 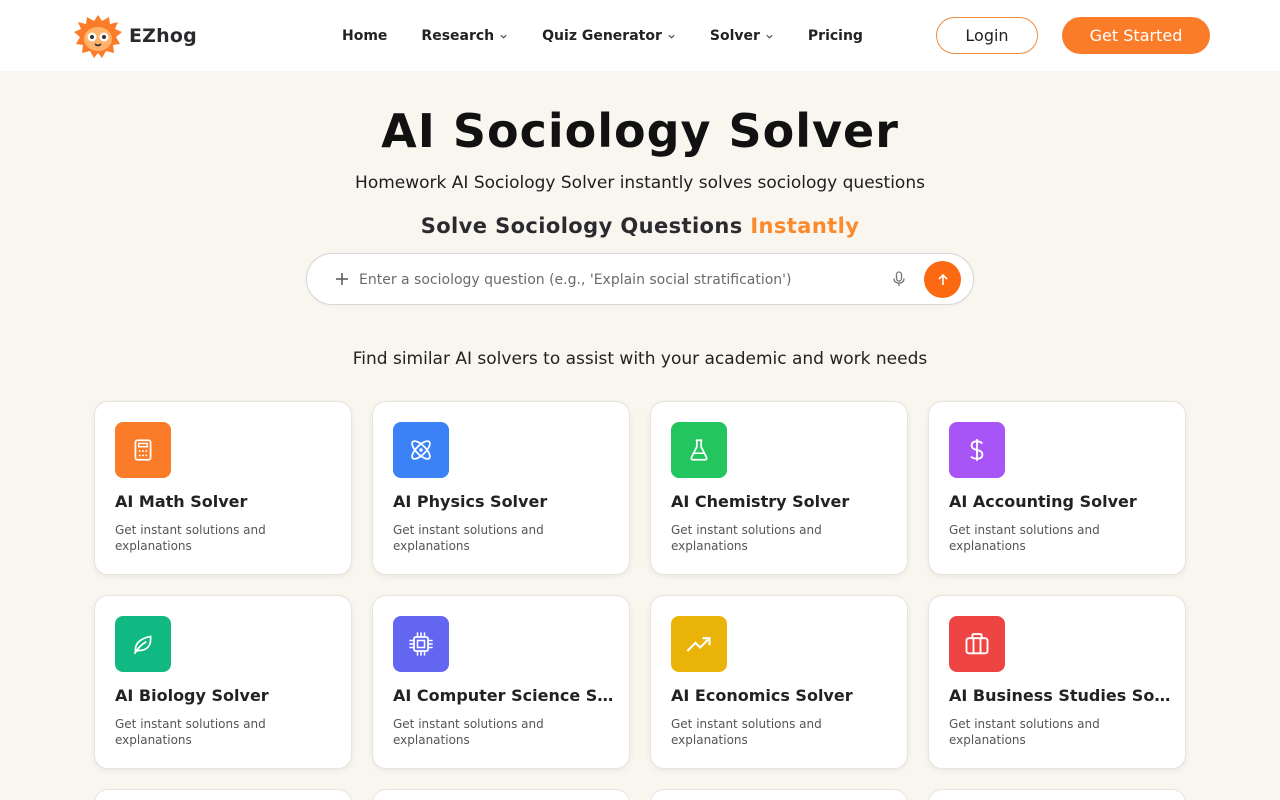 What do you see at coordinates (734, 36) in the screenshot?
I see `nav-solver-label: Solver` at bounding box center [734, 36].